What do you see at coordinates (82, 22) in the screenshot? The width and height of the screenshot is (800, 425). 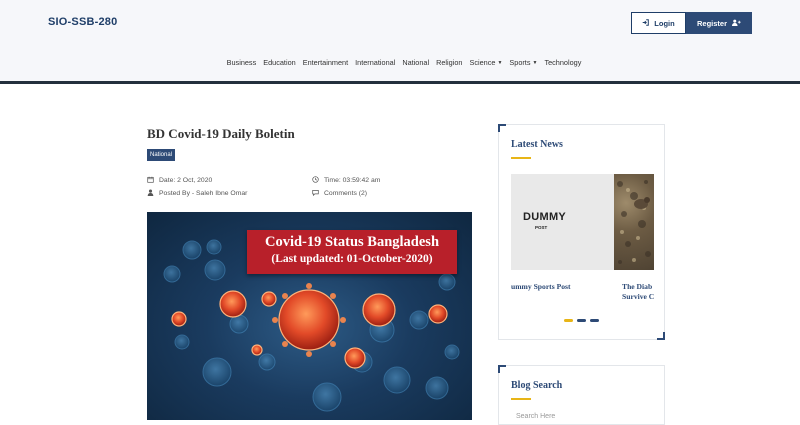 I see `site-brand: SIO-SSB-280` at bounding box center [82, 22].